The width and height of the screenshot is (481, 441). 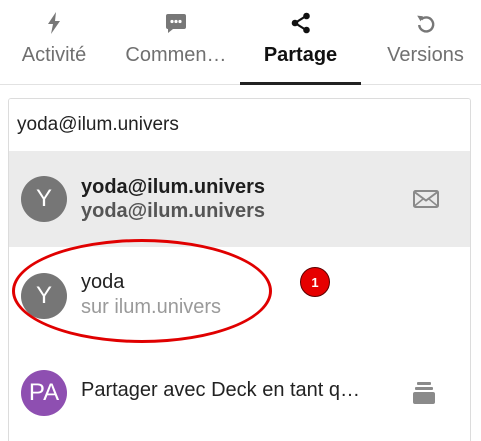 I want to click on share-search, so click(x=239, y=125).